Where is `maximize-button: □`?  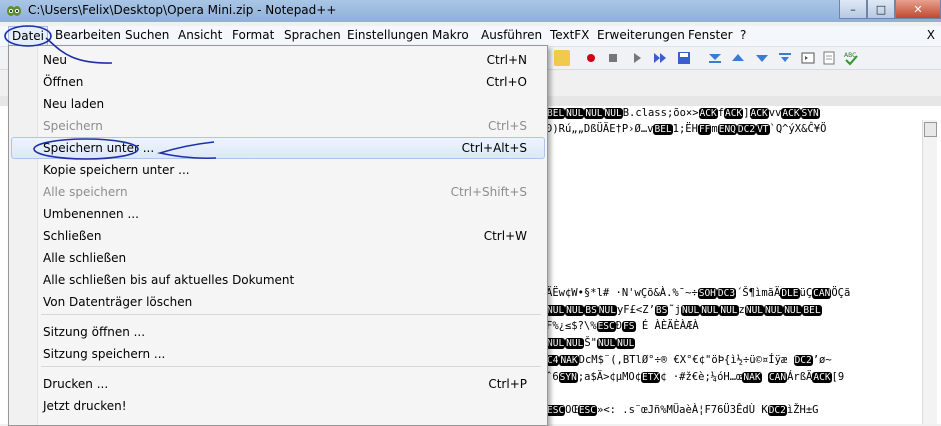
maximize-button: □ is located at coordinates (881, 9).